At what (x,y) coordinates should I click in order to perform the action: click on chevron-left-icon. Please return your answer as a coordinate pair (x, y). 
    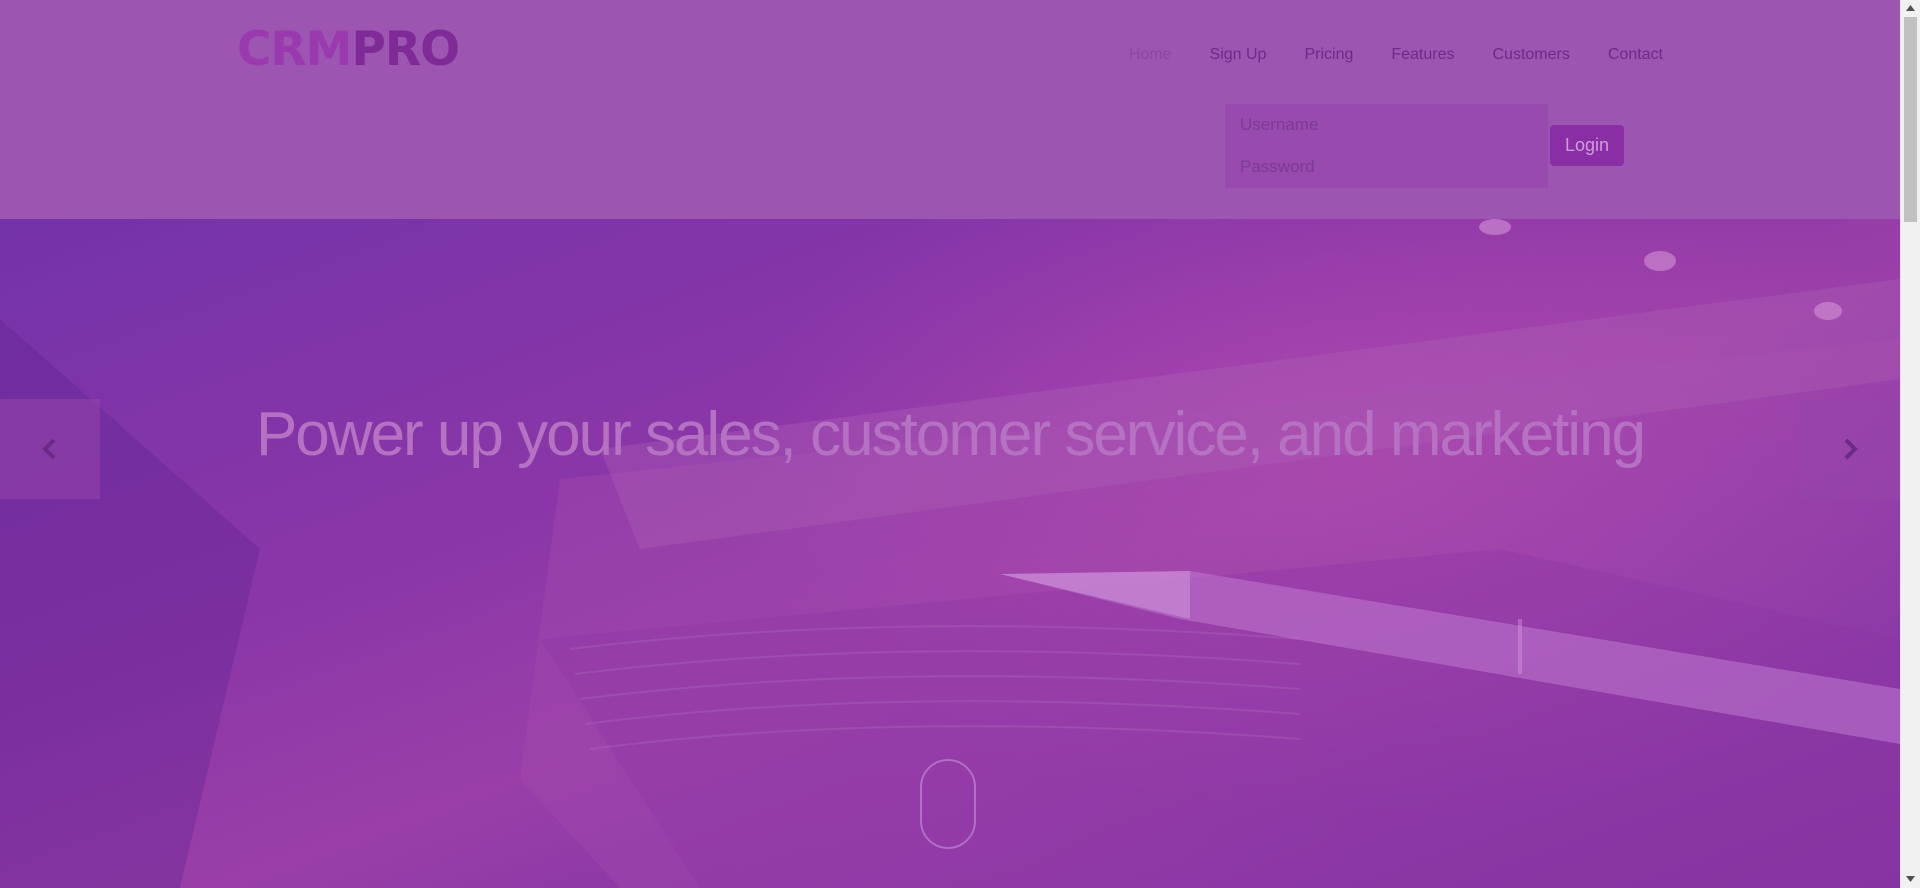
    Looking at the image, I should click on (49, 449).